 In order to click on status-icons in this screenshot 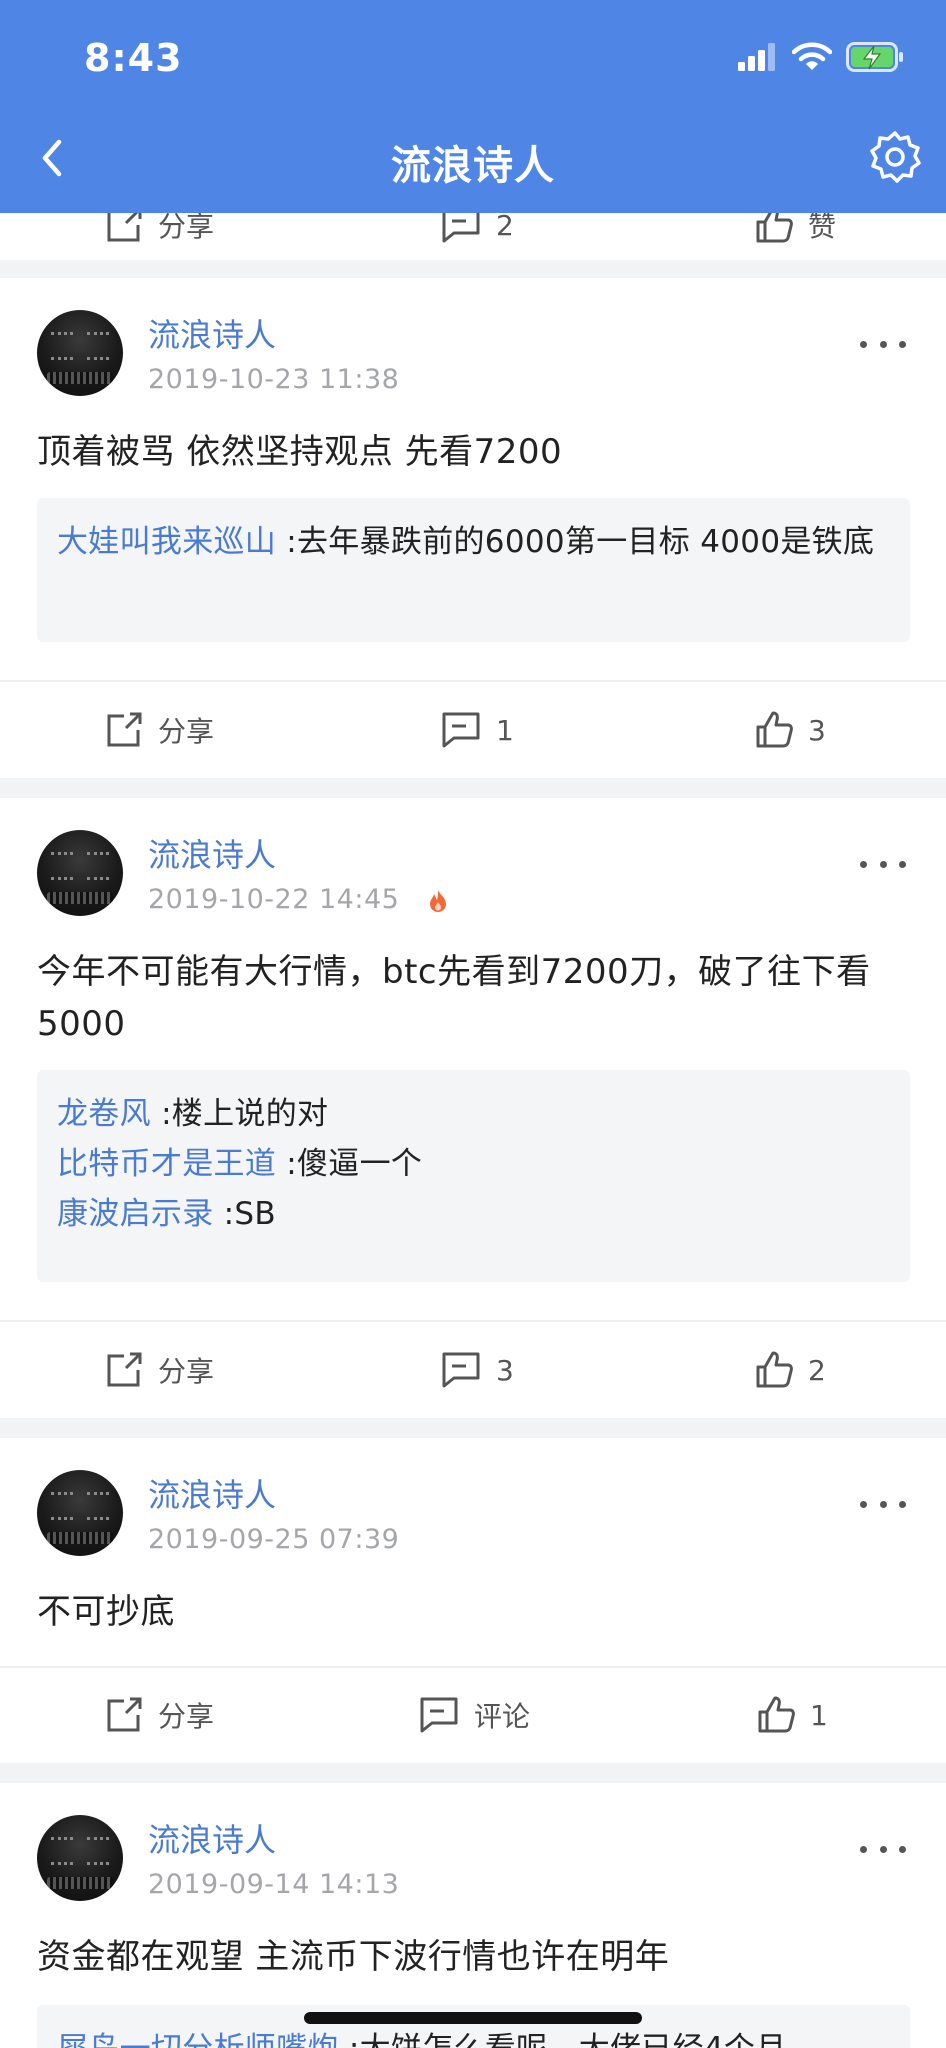, I will do `click(821, 57)`.